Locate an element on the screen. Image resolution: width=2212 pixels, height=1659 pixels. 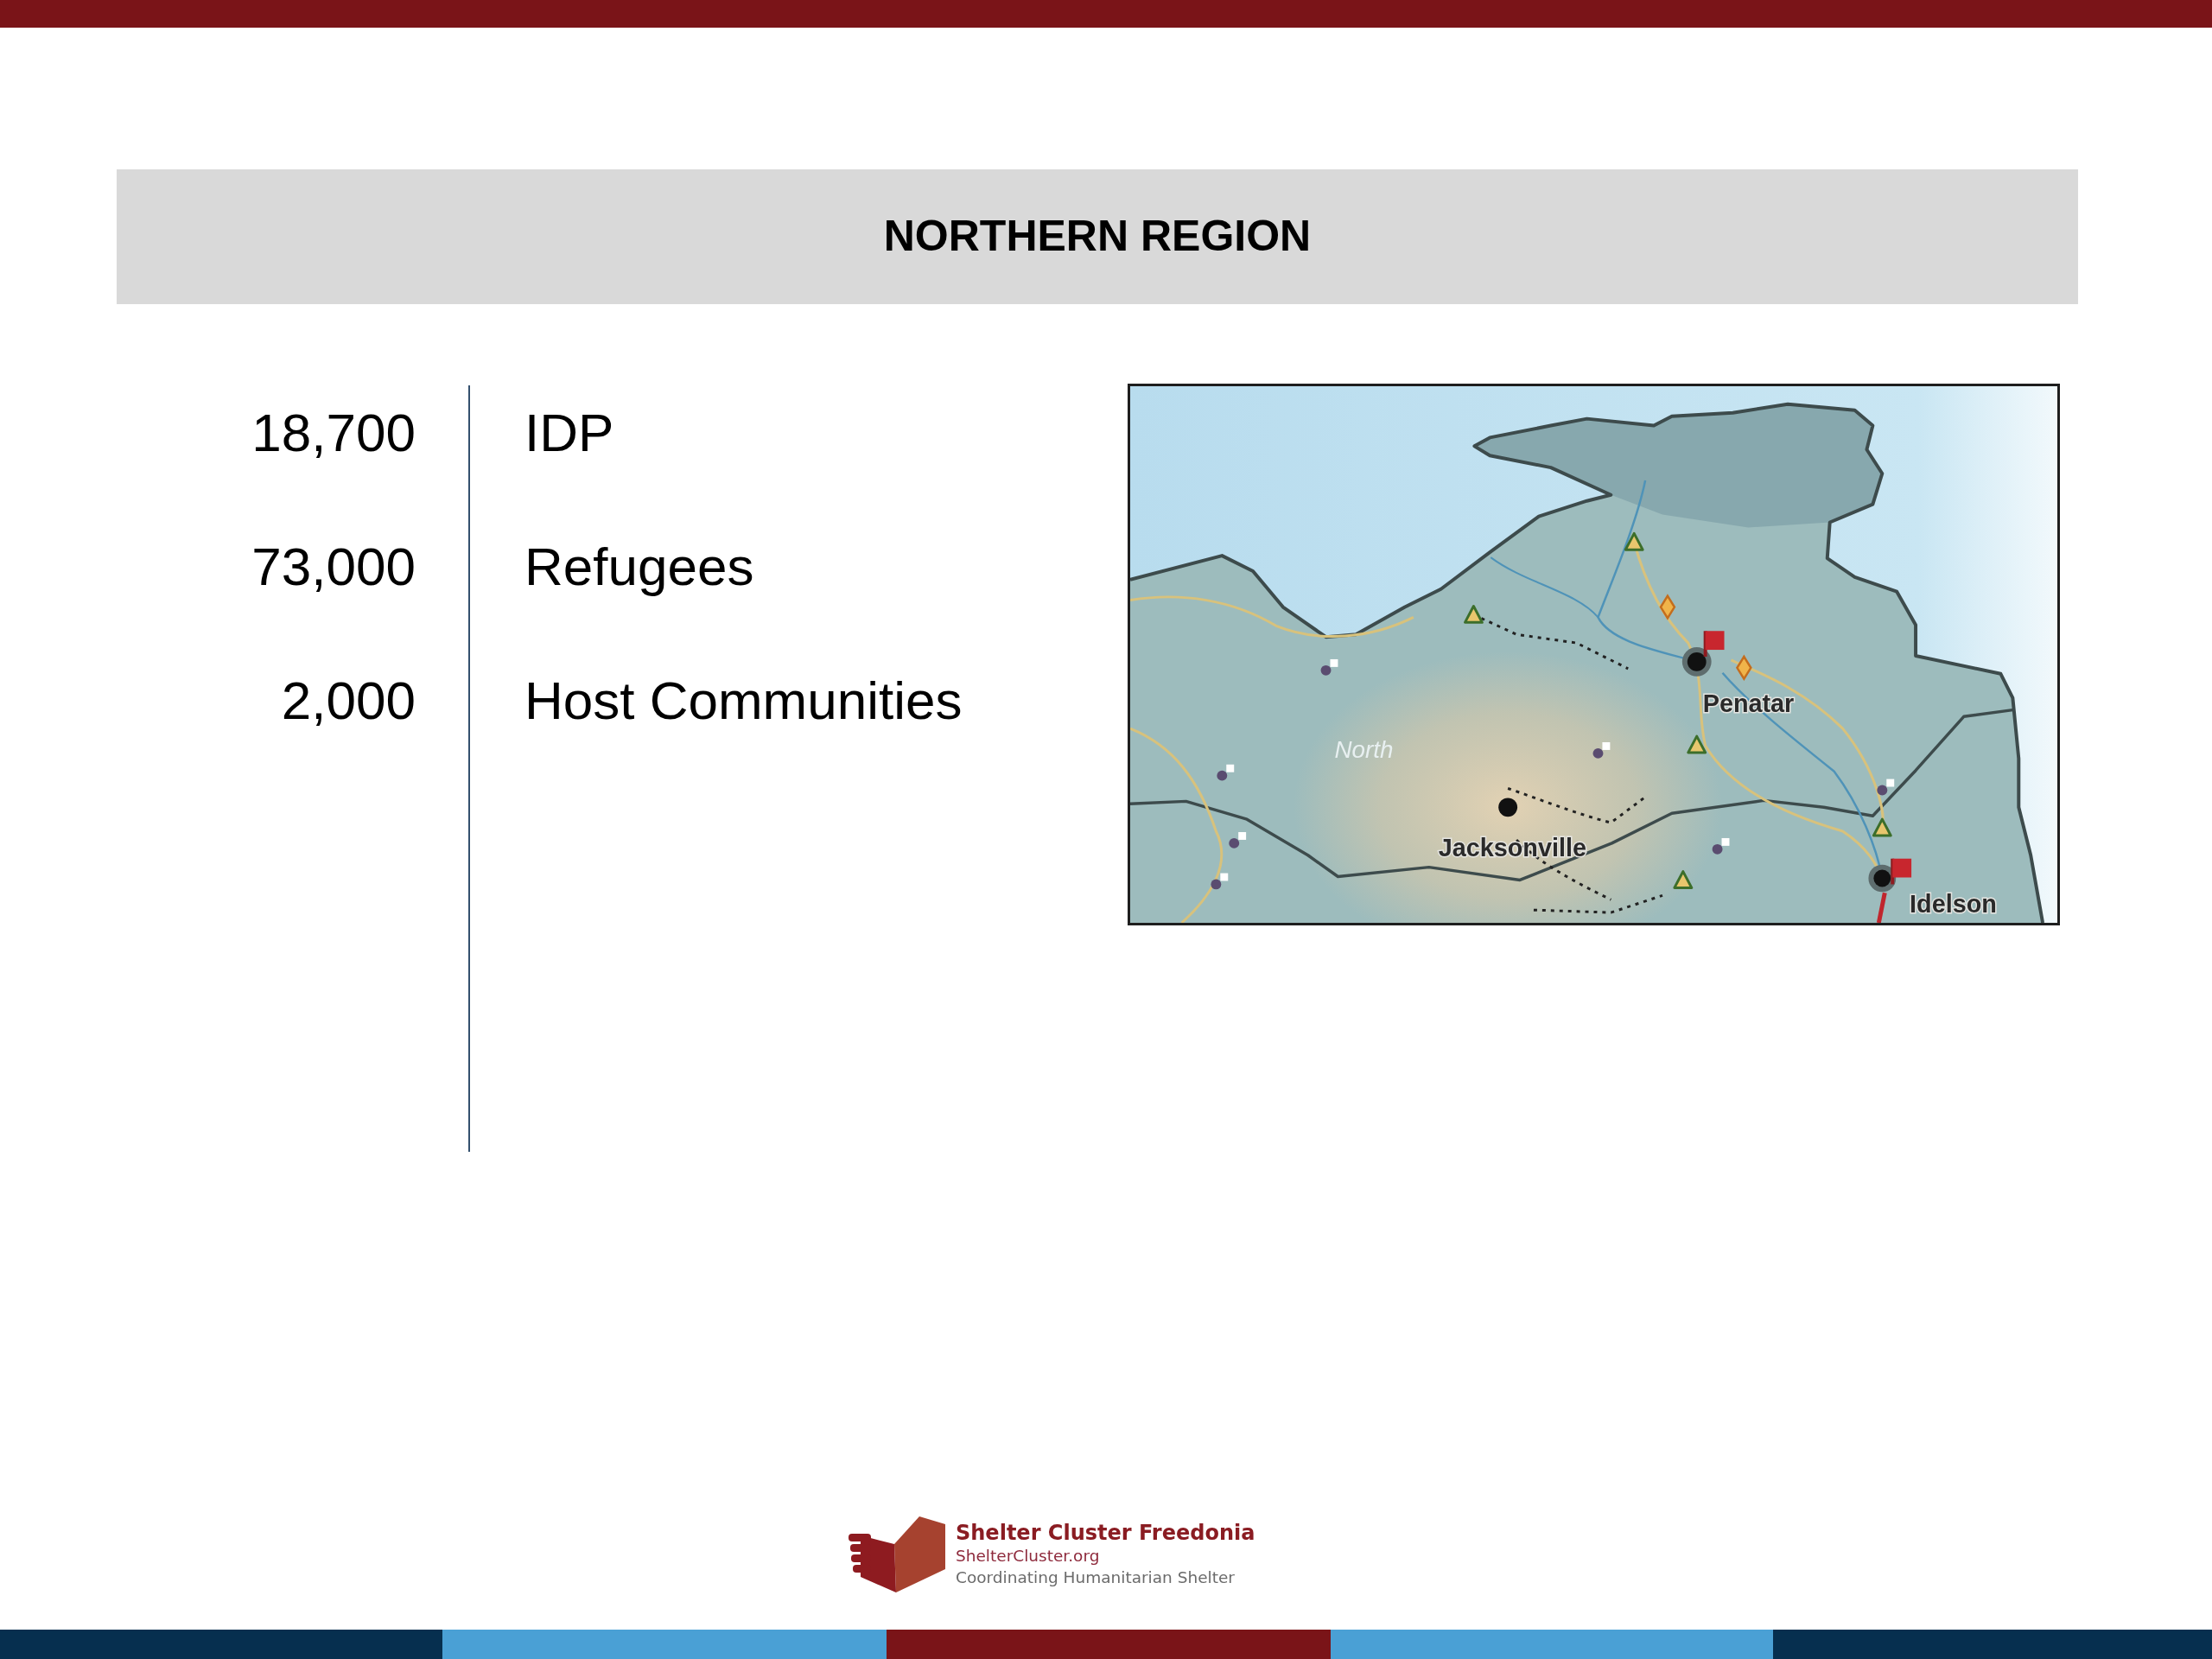
place-label: Penatar is located at coordinates (1748, 704).